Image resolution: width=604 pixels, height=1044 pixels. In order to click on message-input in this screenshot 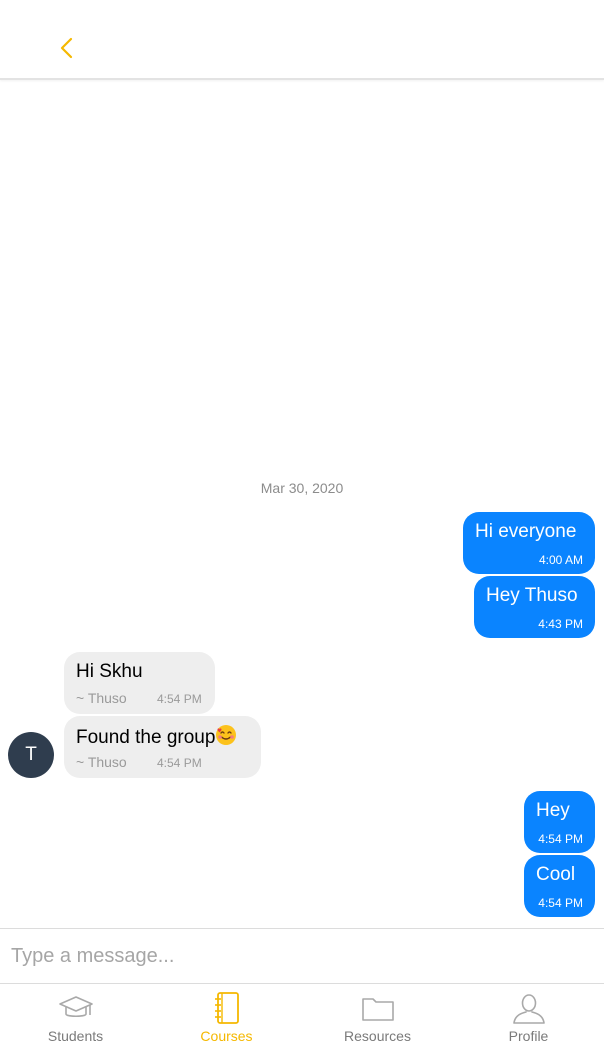, I will do `click(302, 956)`.